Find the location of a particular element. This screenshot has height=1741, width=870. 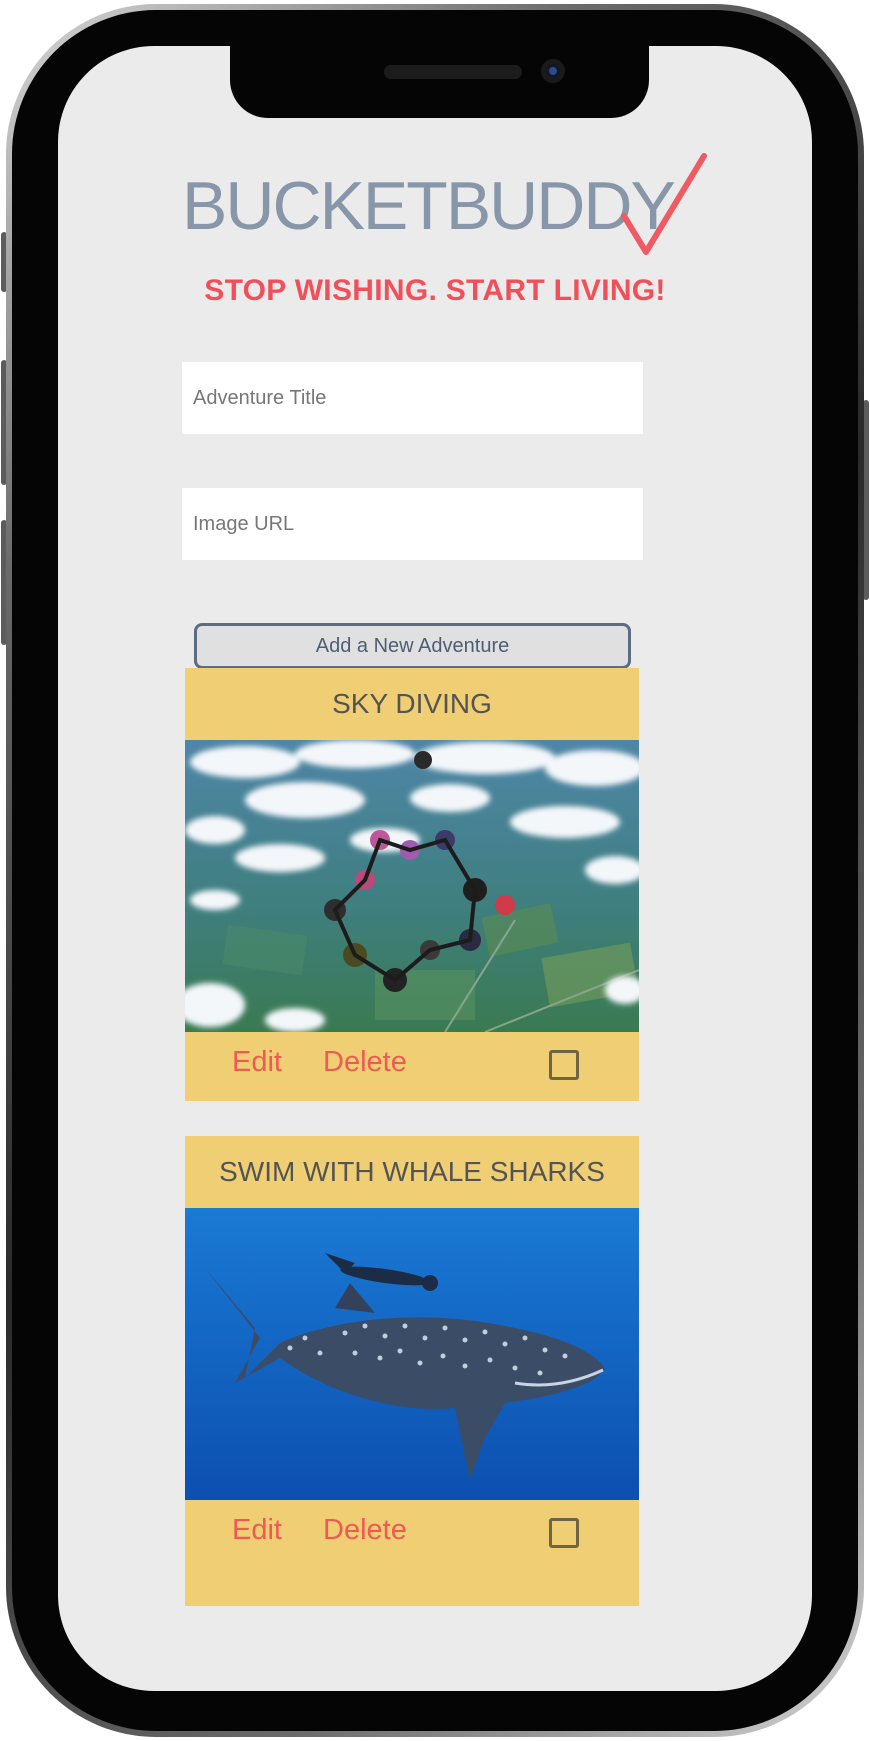

adventure-card-sky-diving: SKY DIVING Edit Delete is located at coordinates (412, 884).